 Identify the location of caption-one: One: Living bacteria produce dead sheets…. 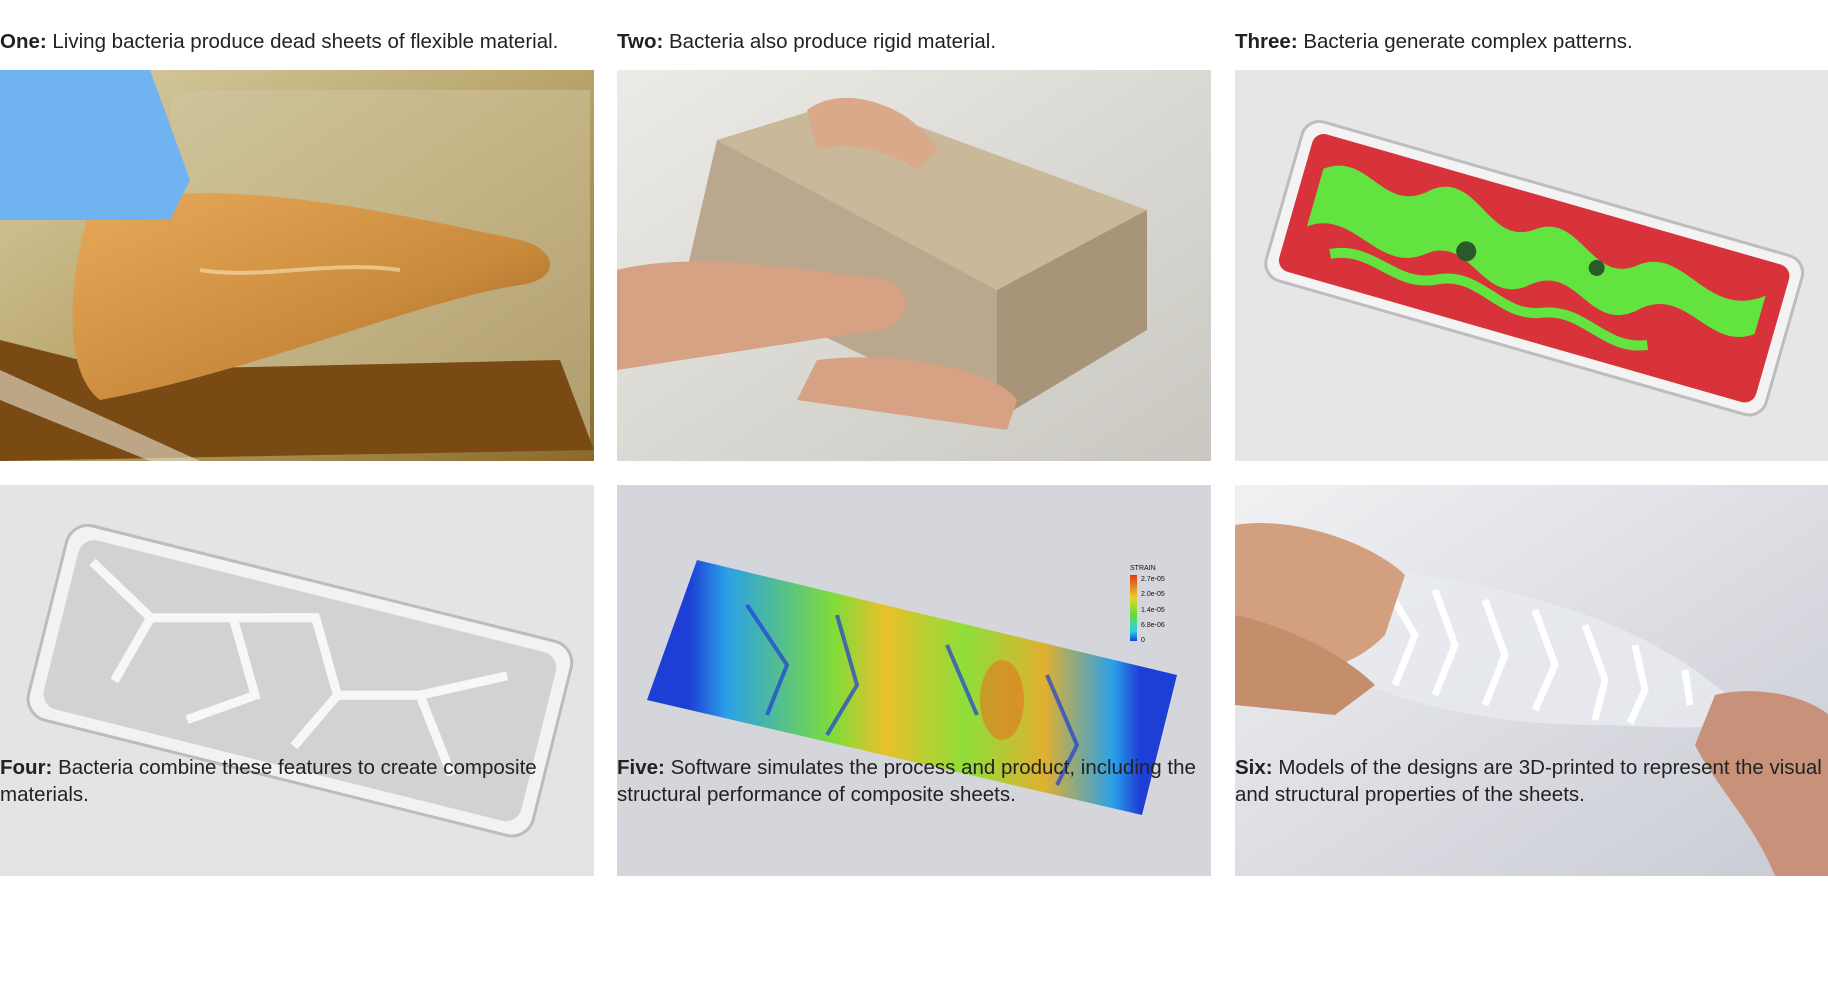
(298, 41).